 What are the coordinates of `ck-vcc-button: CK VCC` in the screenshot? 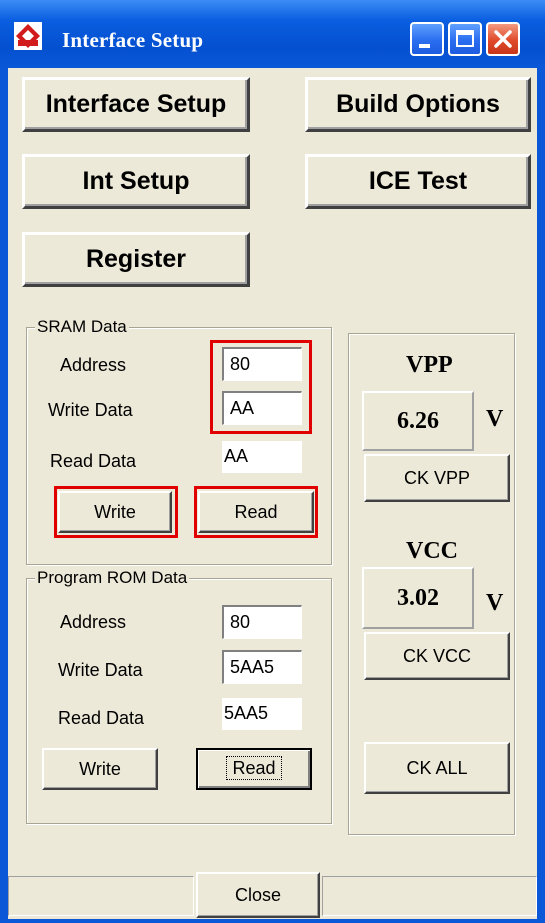 It's located at (437, 656).